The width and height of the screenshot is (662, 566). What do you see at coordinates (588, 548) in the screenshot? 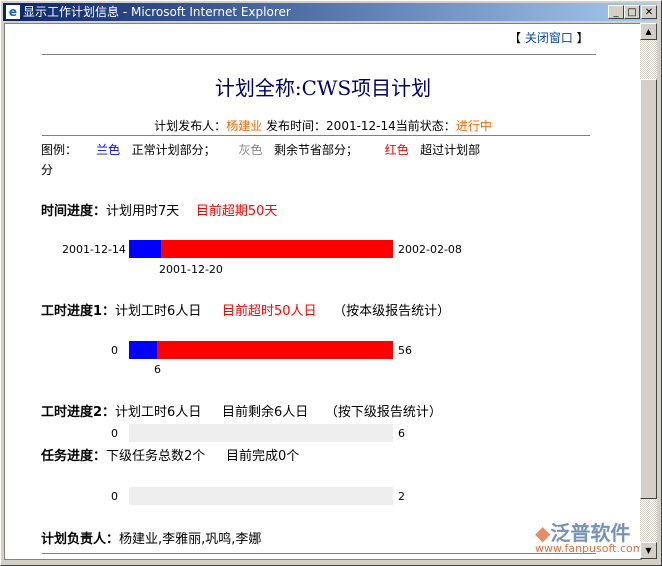
I see `watermark-url: www.fanpusoft.com` at bounding box center [588, 548].